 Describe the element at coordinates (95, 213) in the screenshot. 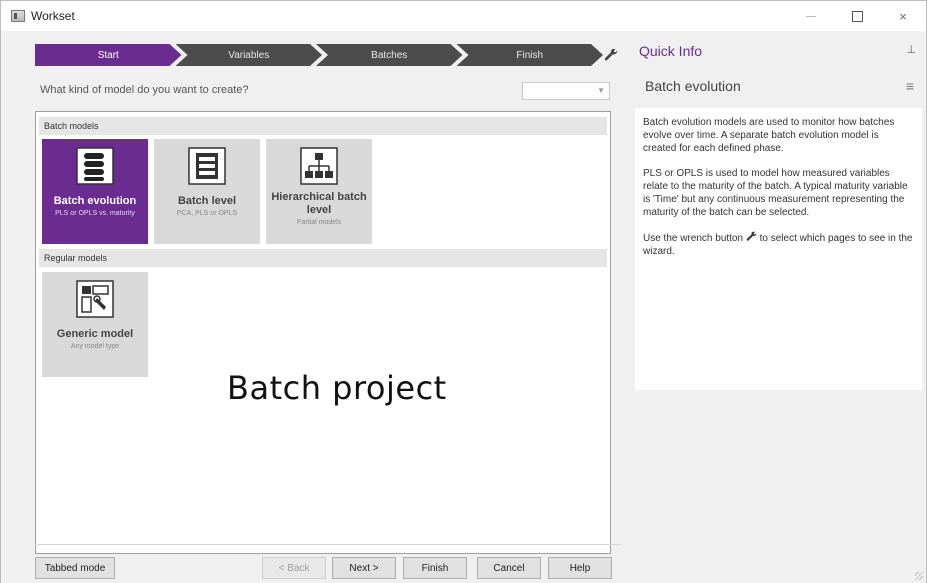

I see `tile-subtitle: PLS or OPLS vs. maturity` at that location.